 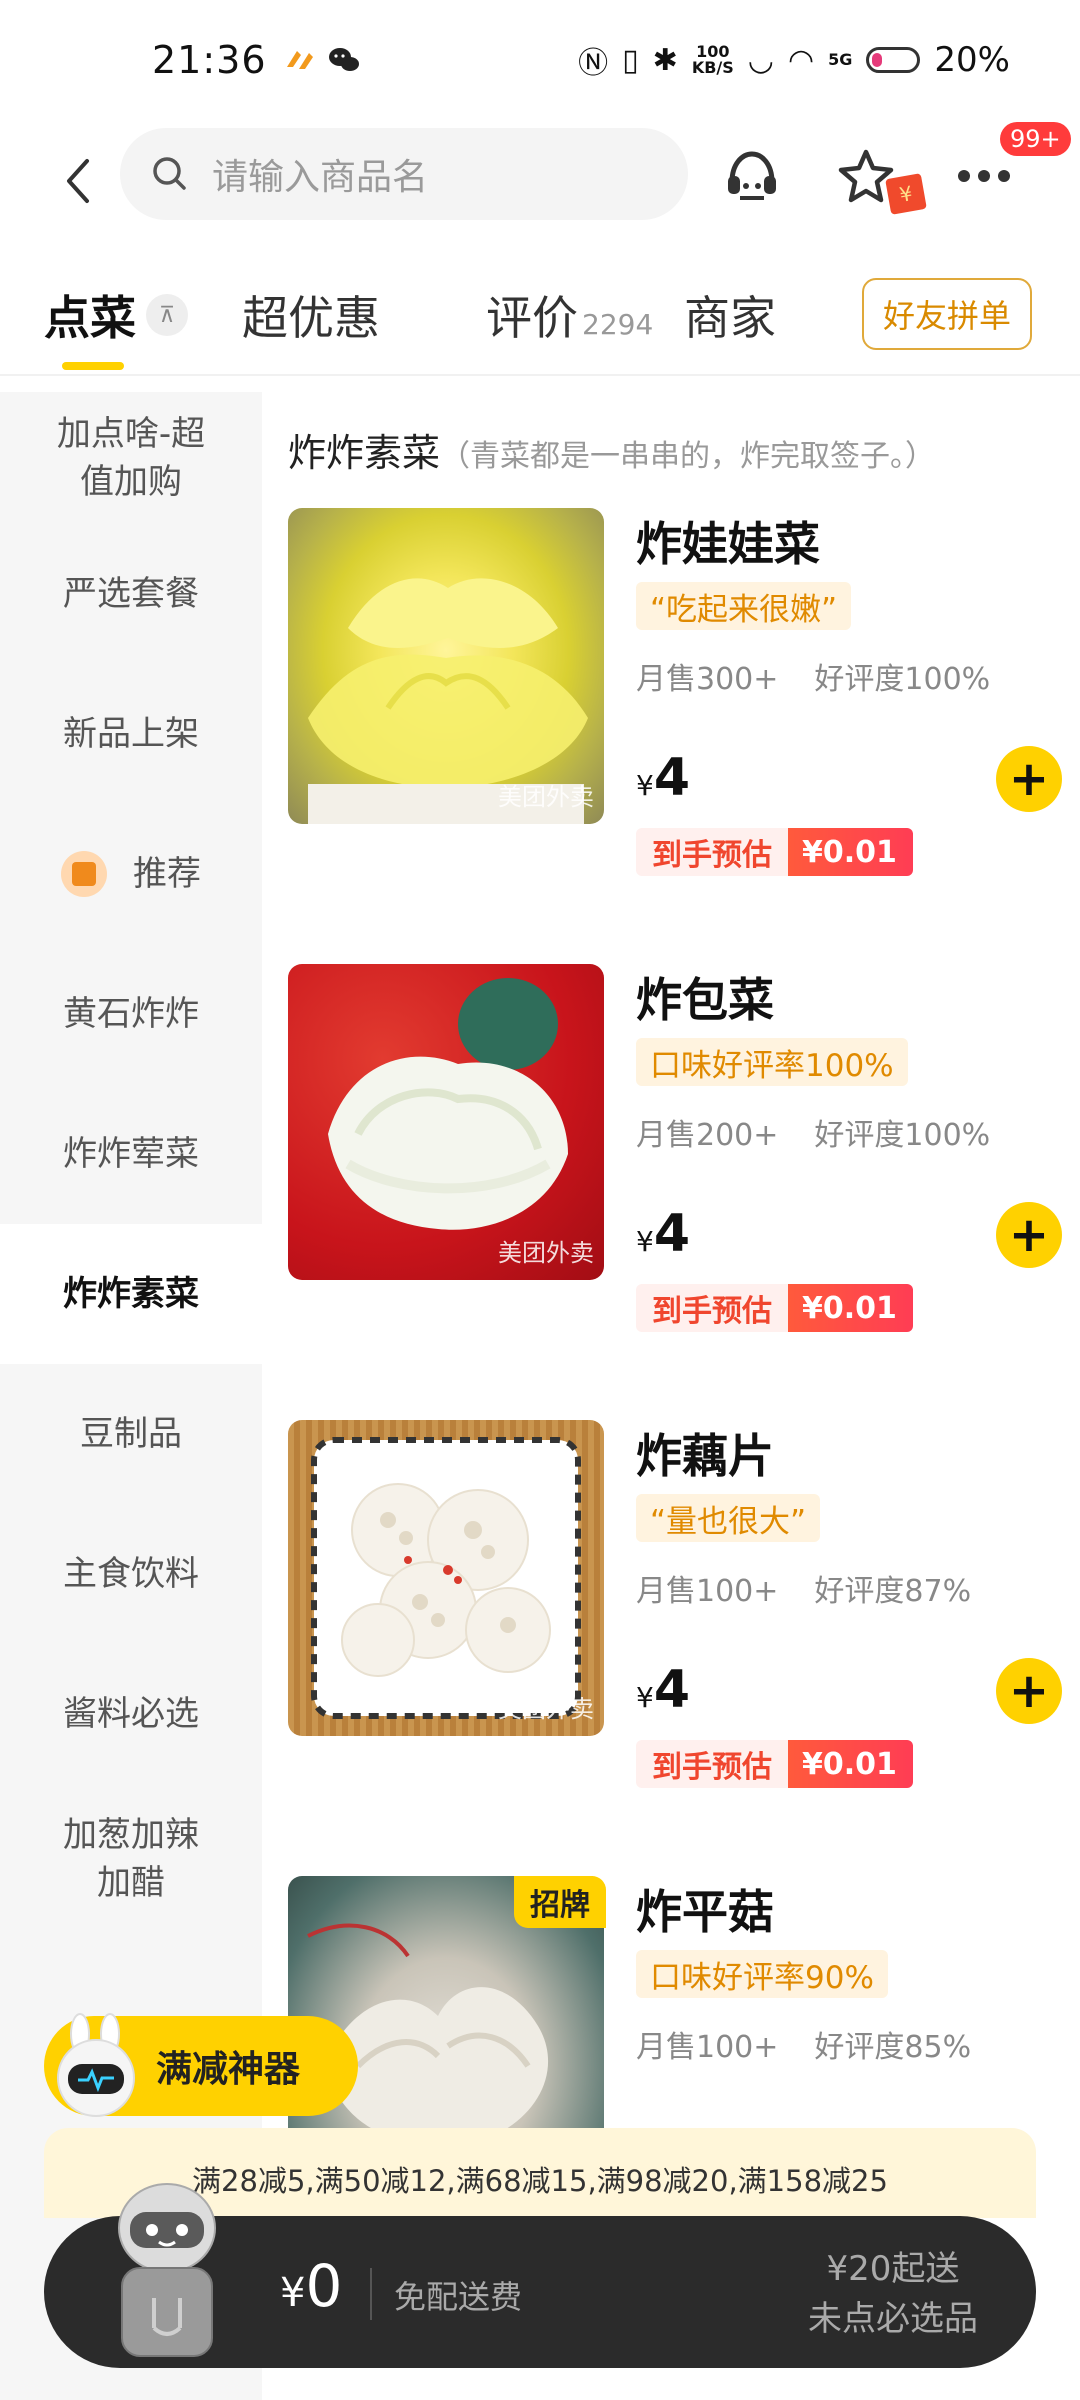 I want to click on tab-reviews-label: 评价, so click(x=532, y=318).